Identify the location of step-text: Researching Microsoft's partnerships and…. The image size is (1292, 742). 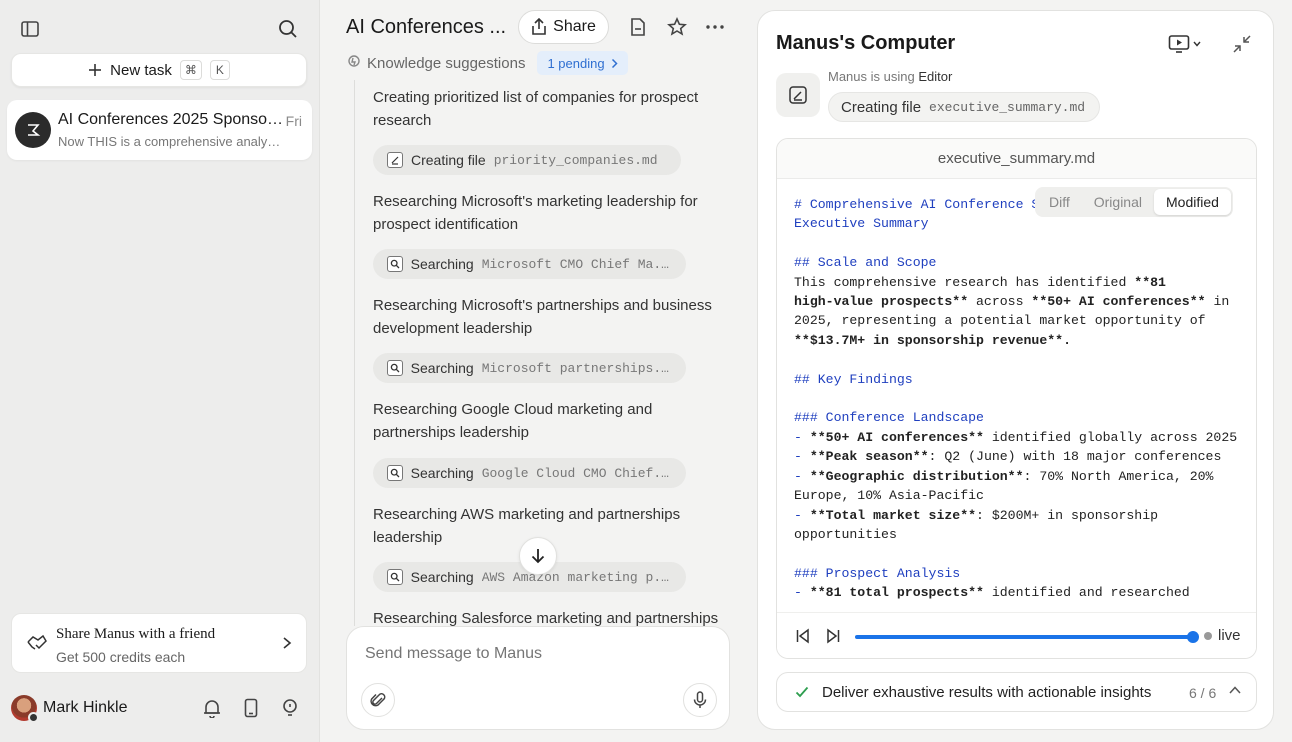
(542, 317).